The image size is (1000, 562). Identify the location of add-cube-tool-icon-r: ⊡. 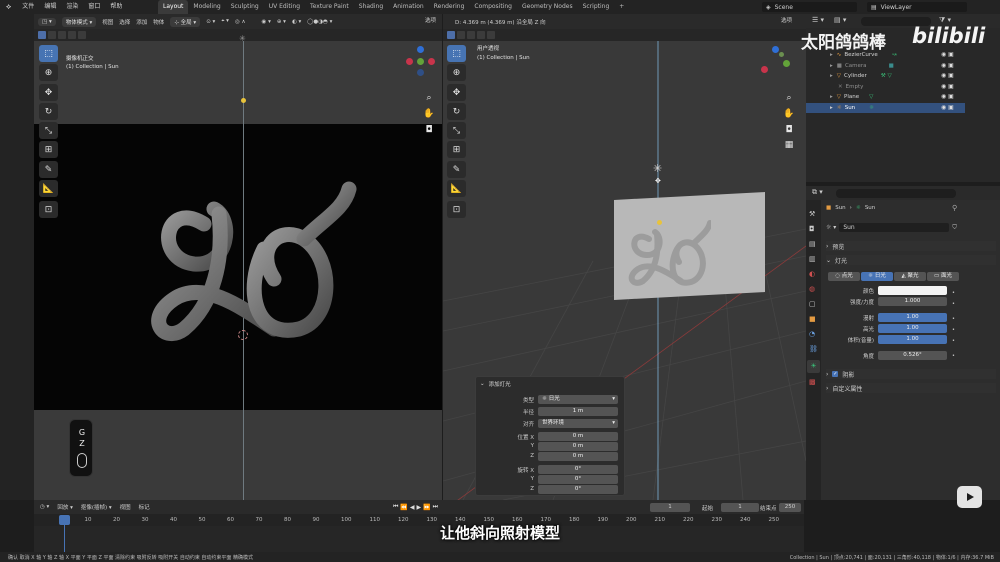
(456, 209).